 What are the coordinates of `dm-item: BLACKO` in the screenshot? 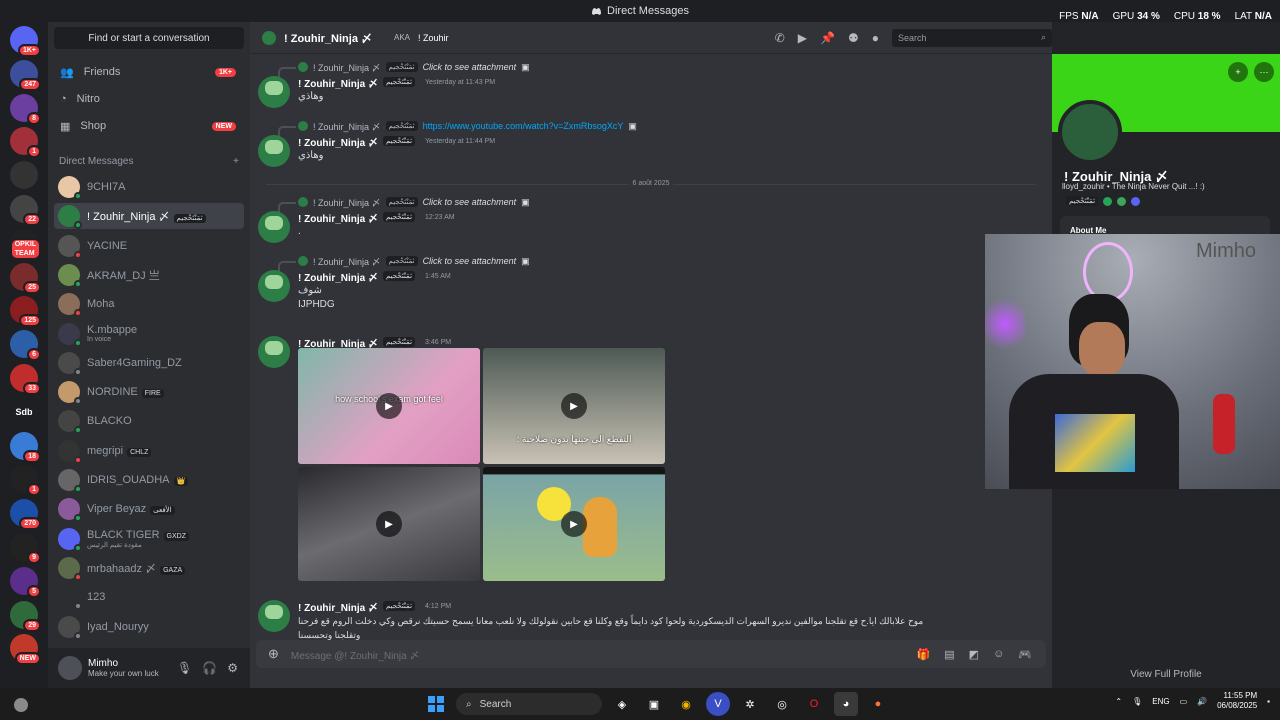 It's located at (149, 421).